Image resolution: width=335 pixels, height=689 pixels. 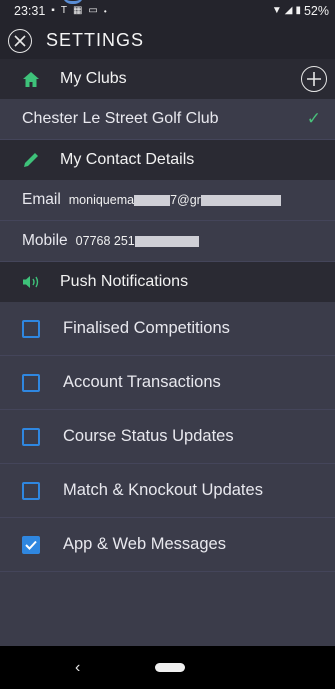 What do you see at coordinates (298, 10) in the screenshot?
I see `battery-icon: ▮` at bounding box center [298, 10].